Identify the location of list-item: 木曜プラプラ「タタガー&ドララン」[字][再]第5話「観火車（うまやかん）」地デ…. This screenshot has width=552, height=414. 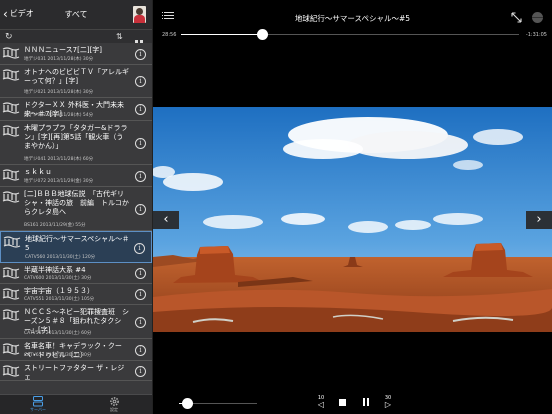
(76, 143).